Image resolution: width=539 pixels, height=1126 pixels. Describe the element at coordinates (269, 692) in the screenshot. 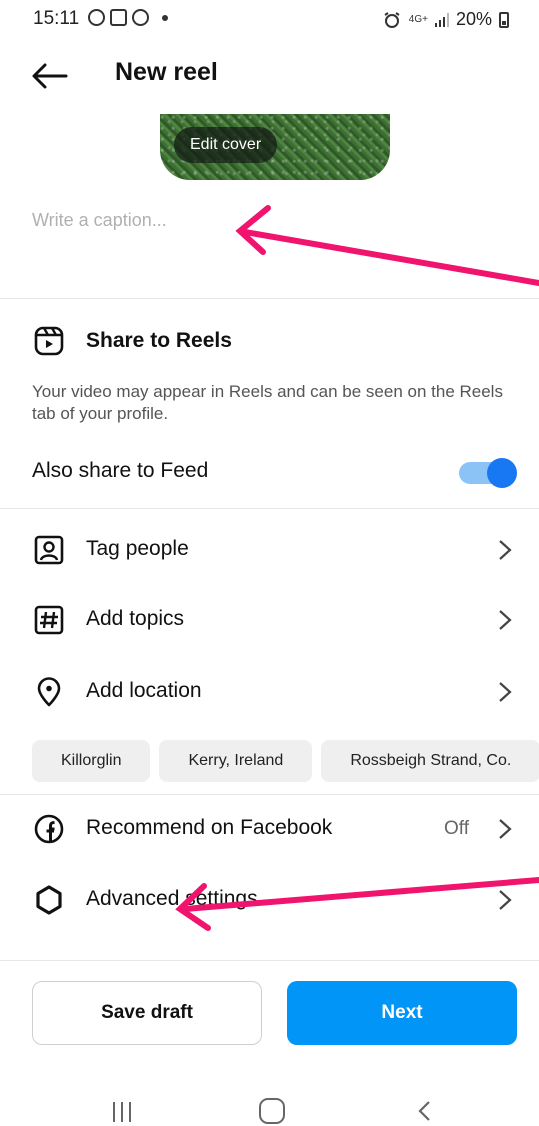

I see `add-location-row: Add location` at that location.